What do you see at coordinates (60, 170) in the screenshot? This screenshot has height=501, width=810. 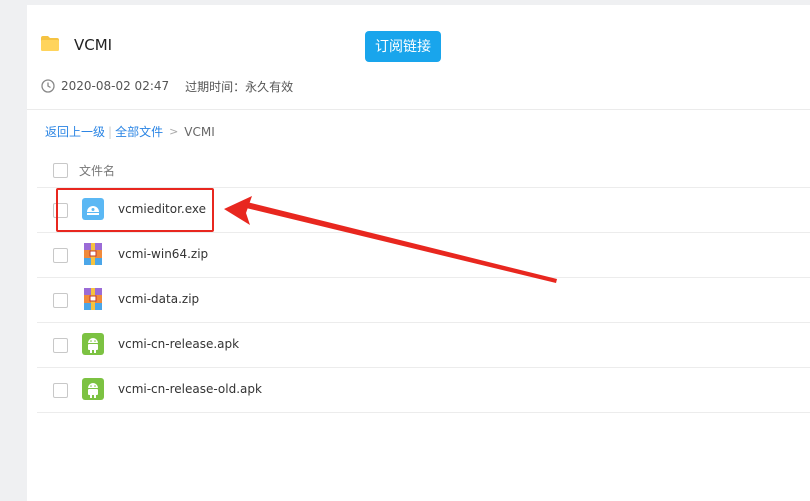 I see `select-all-checkbox` at bounding box center [60, 170].